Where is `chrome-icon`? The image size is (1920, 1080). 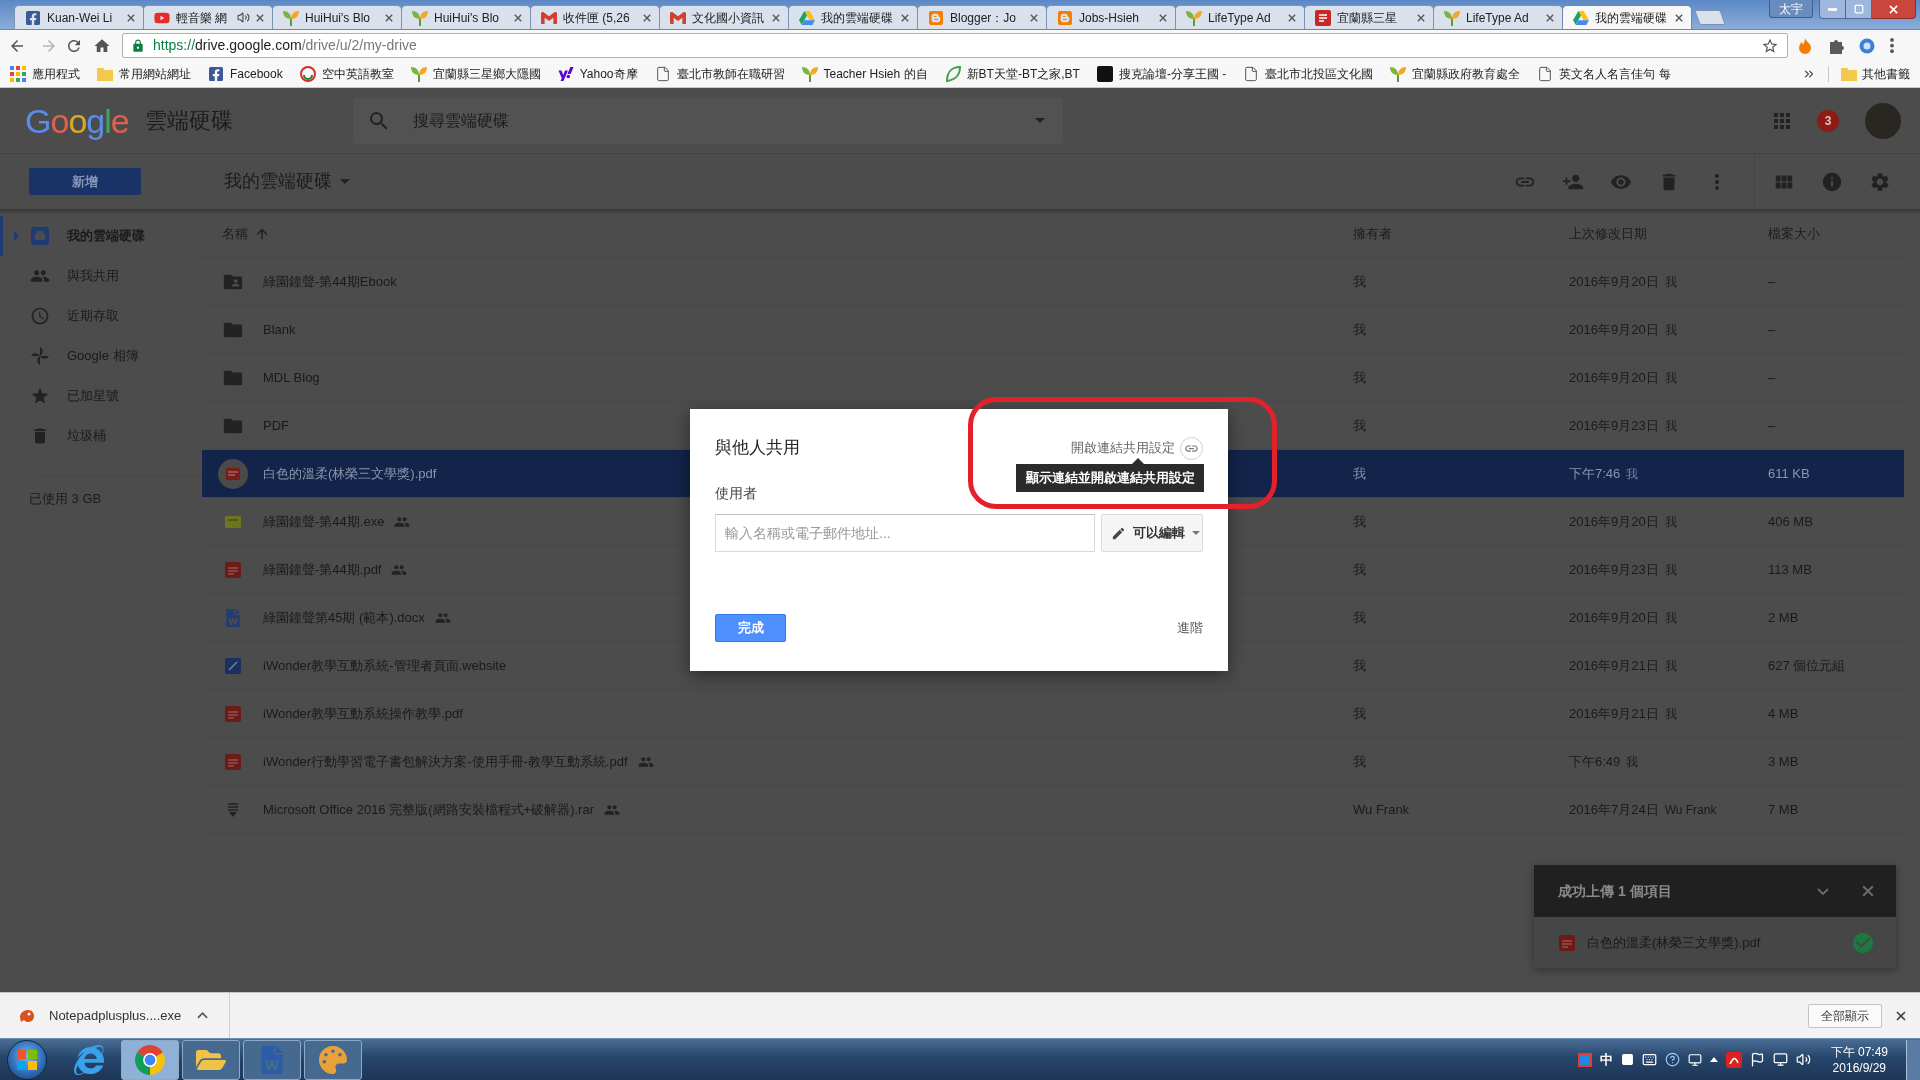 chrome-icon is located at coordinates (150, 1059).